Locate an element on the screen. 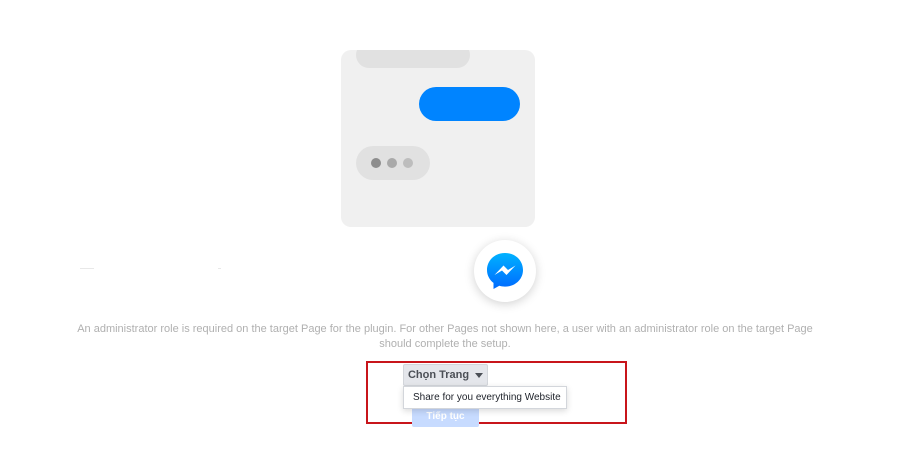 The width and height of the screenshot is (900, 466). messenger-icon is located at coordinates (505, 271).